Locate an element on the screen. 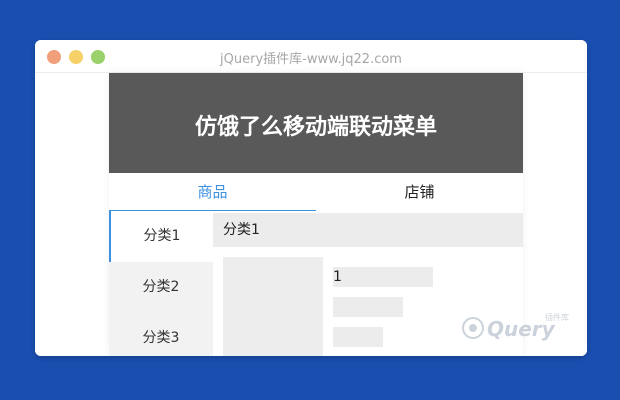 The image size is (620, 400). window-titlebar: jQuery插件库-www.jq22.com is located at coordinates (311, 56).